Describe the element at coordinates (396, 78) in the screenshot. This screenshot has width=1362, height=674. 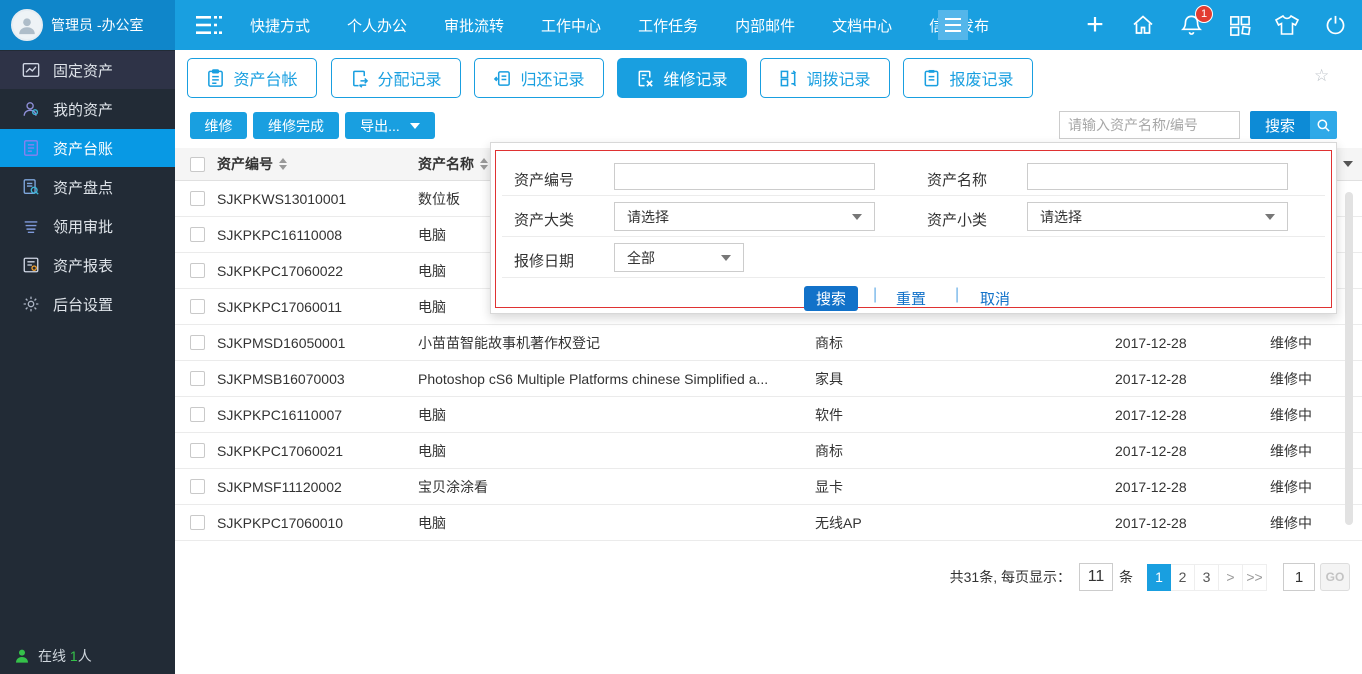
I see `tab-assignment-records: 分配记录` at that location.